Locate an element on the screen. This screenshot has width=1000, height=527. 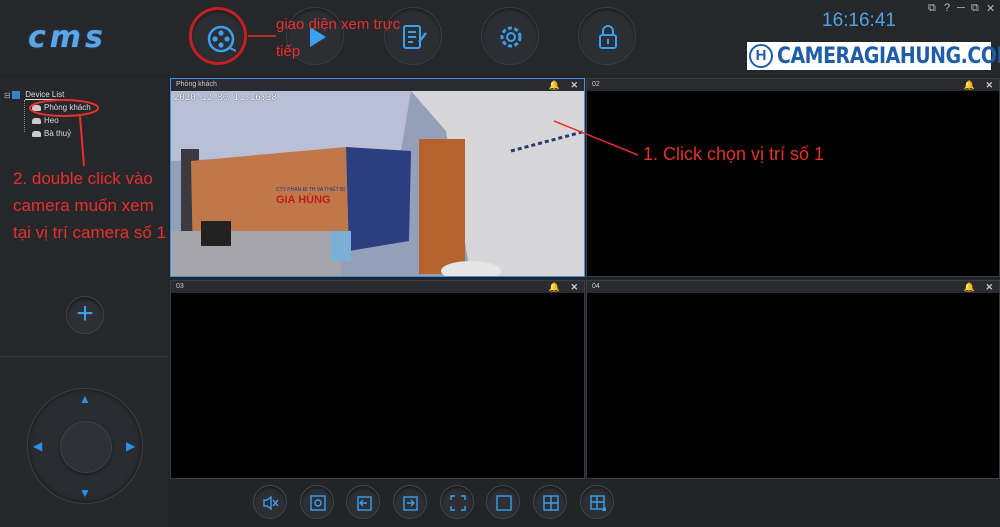
pane-title: 02 is located at coordinates (596, 84).